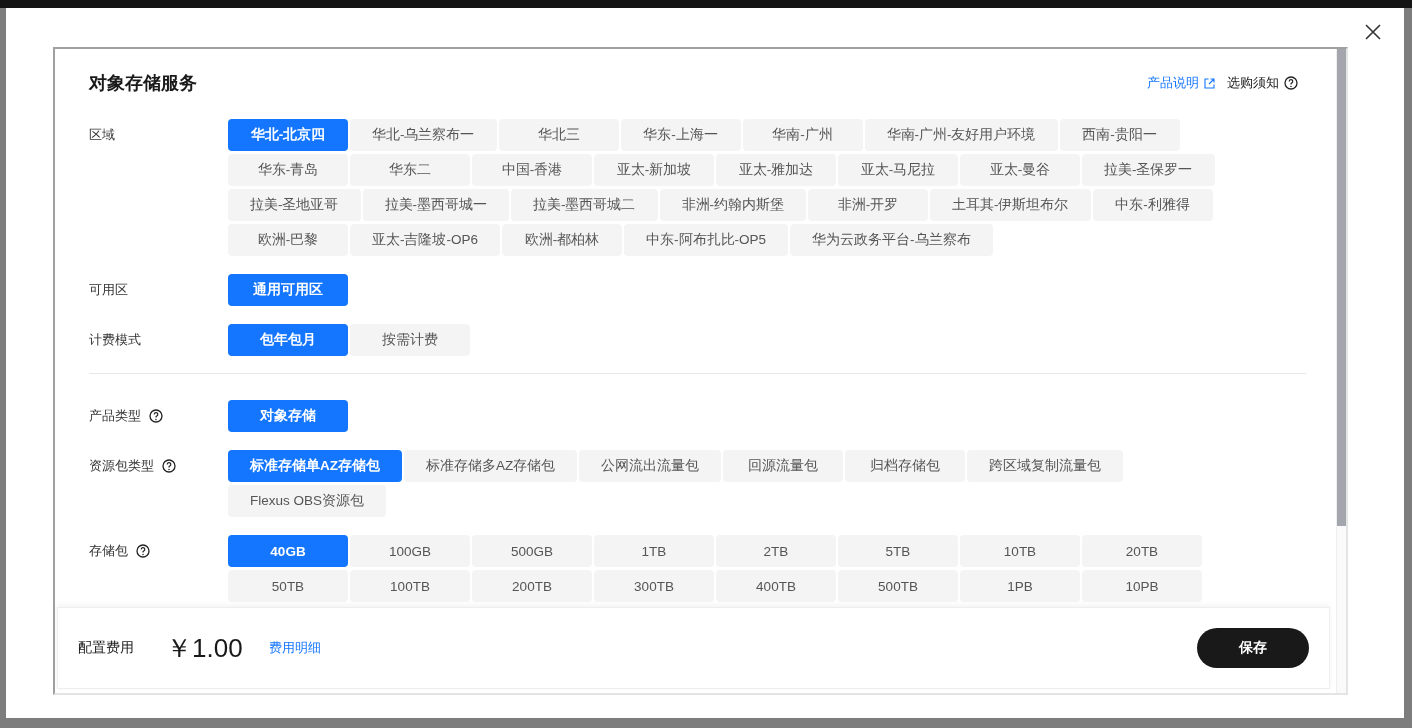 This screenshot has height=728, width=1412. Describe the element at coordinates (654, 586) in the screenshot. I see `option-button: 300TB` at that location.